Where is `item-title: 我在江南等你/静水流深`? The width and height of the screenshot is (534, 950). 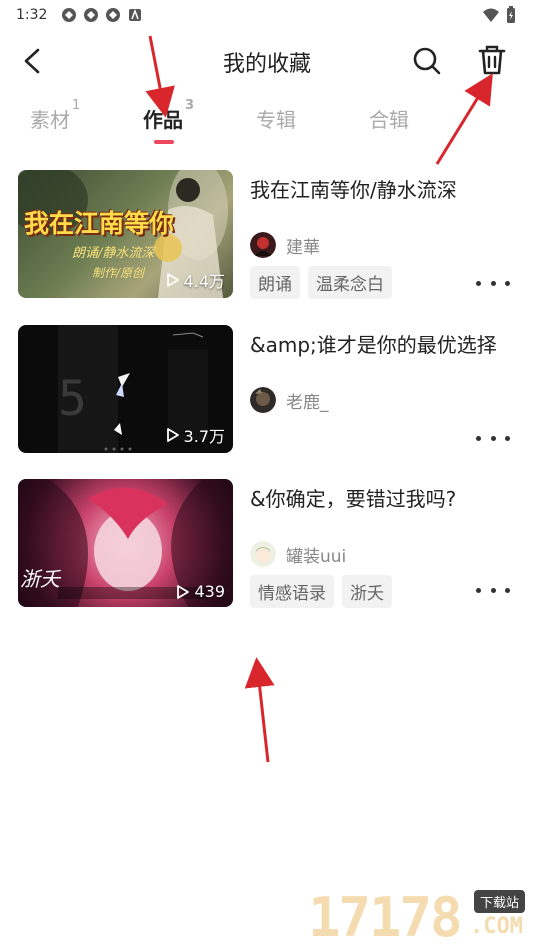 item-title: 我在江南等你/静水流深 is located at coordinates (353, 188).